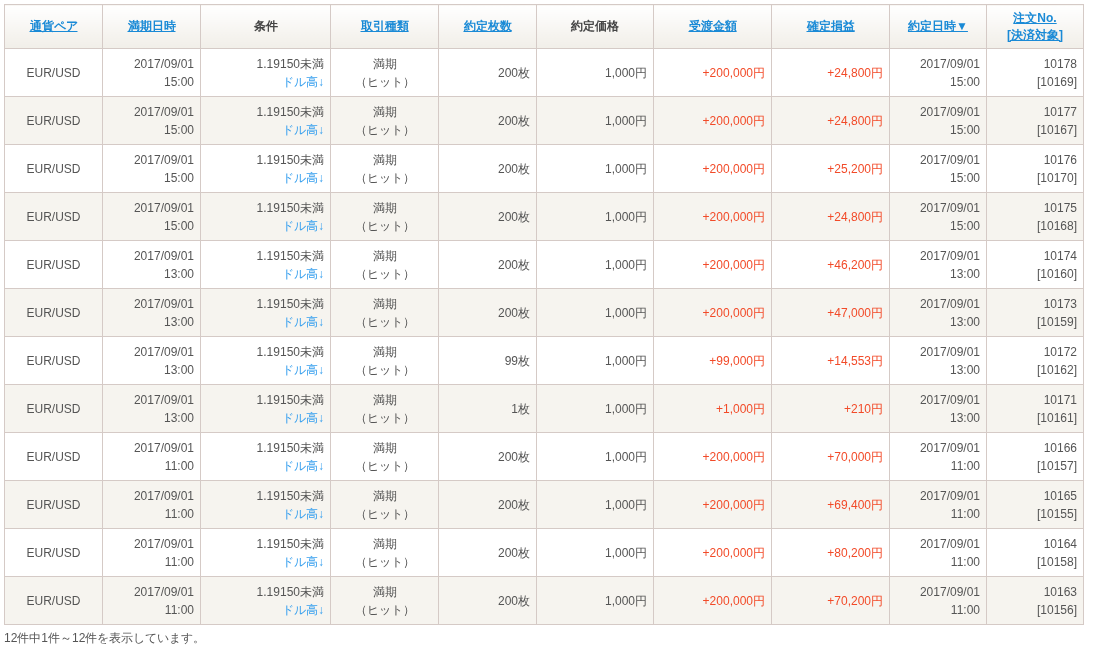  What do you see at coordinates (1060, 256) in the screenshot?
I see `order-number: 10174` at bounding box center [1060, 256].